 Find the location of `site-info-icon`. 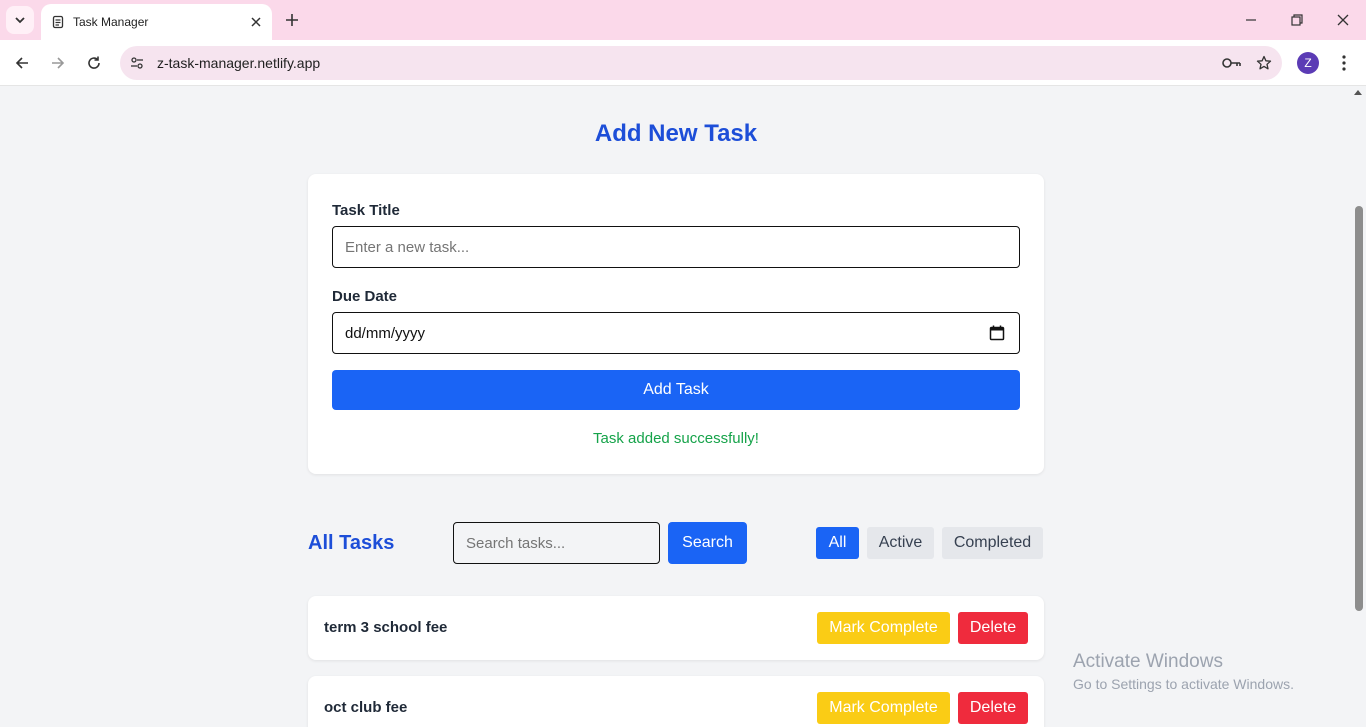

site-info-icon is located at coordinates (137, 63).